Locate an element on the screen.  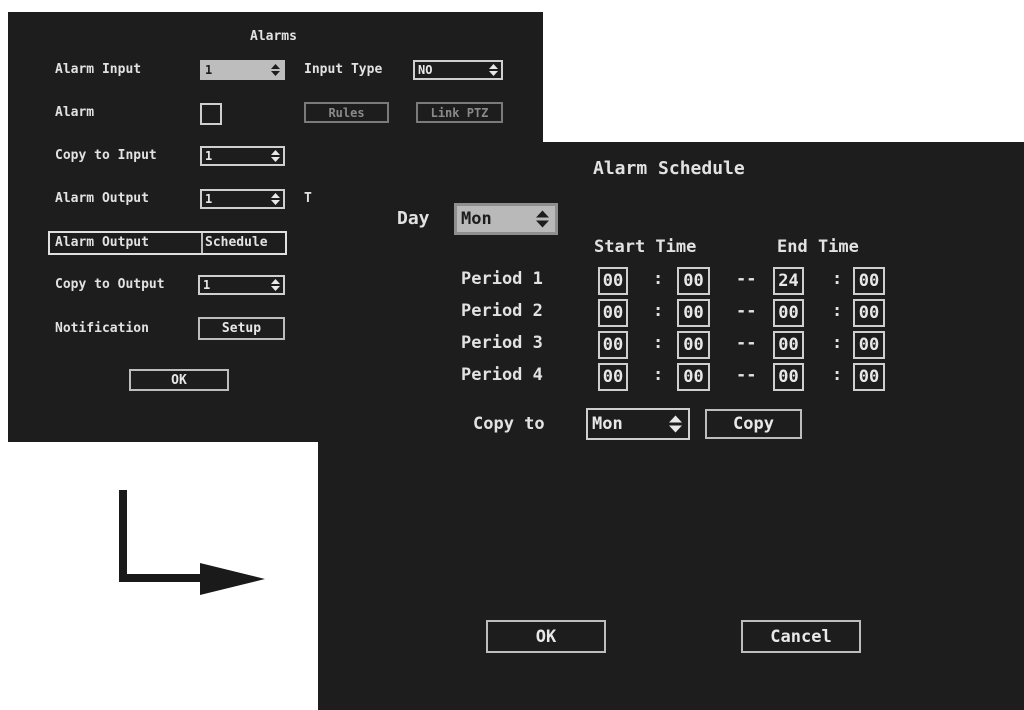
day-select-value: Mon is located at coordinates (476, 219).